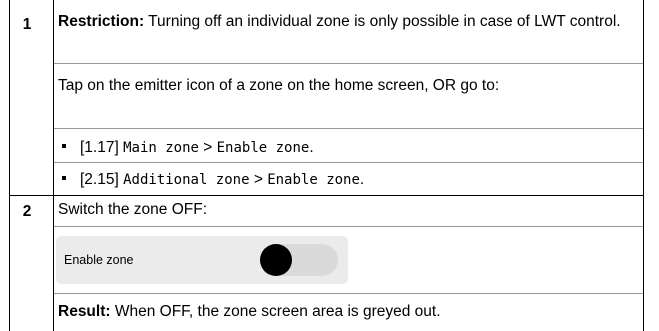 The image size is (659, 331). What do you see at coordinates (202, 260) in the screenshot?
I see `enable-zone-setting: Enable zone` at bounding box center [202, 260].